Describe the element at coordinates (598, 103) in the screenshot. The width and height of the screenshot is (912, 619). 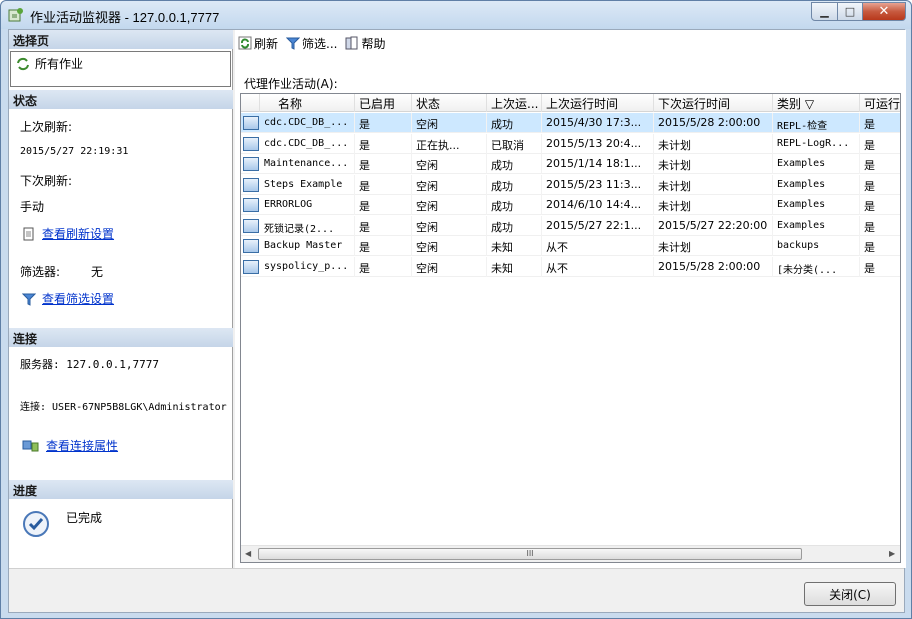
I see `column-header-last-run: 上次运行时间` at that location.